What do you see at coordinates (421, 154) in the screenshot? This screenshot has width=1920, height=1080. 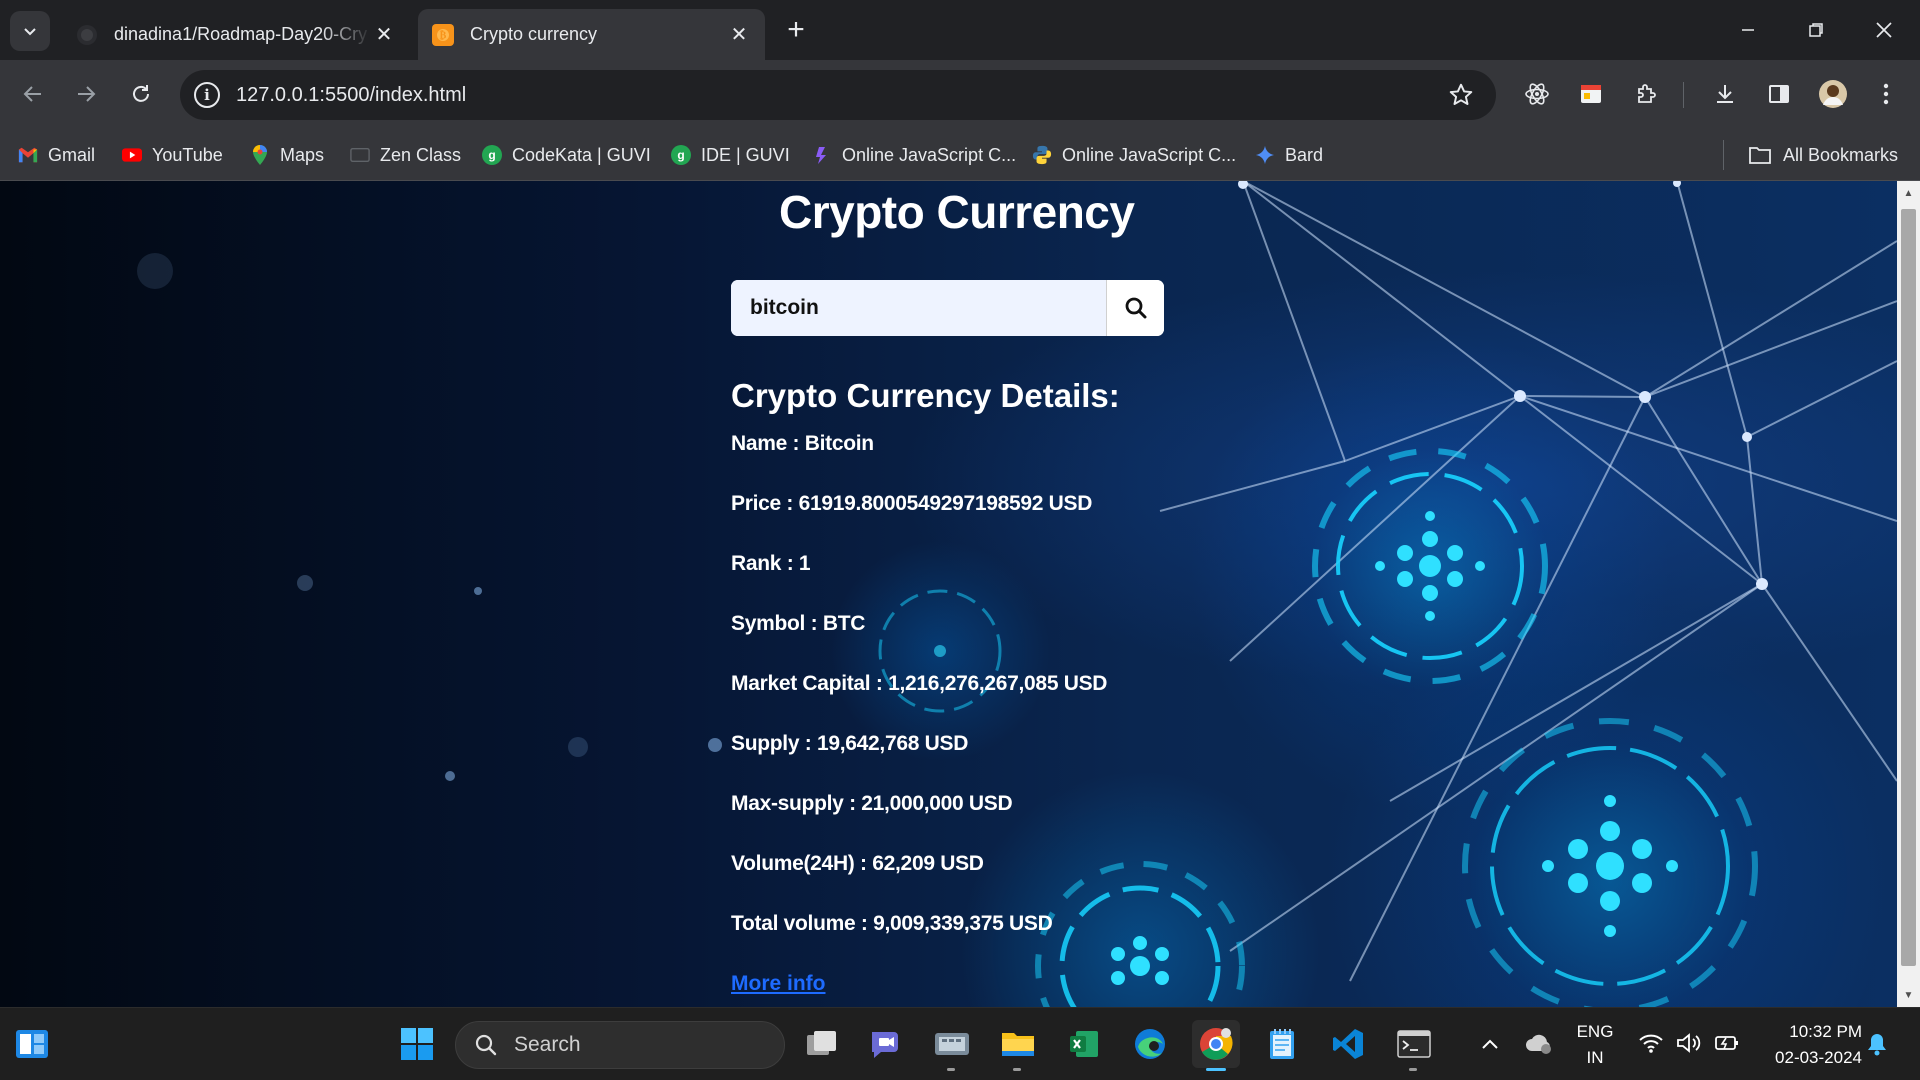 I see `bookmark-label: Zen Class` at bounding box center [421, 154].